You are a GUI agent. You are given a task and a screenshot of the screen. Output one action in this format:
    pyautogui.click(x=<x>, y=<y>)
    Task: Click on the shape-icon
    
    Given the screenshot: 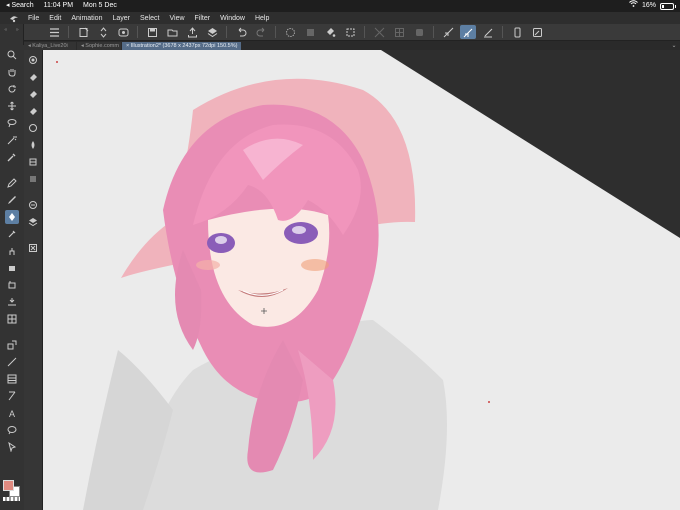 What is the action you would take?
    pyautogui.click(x=12, y=345)
    